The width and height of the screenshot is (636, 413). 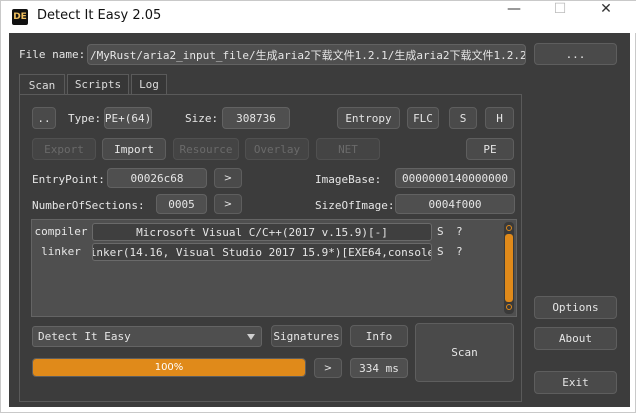 What do you see at coordinates (42, 84) in the screenshot?
I see `tab-scan: Scan` at bounding box center [42, 84].